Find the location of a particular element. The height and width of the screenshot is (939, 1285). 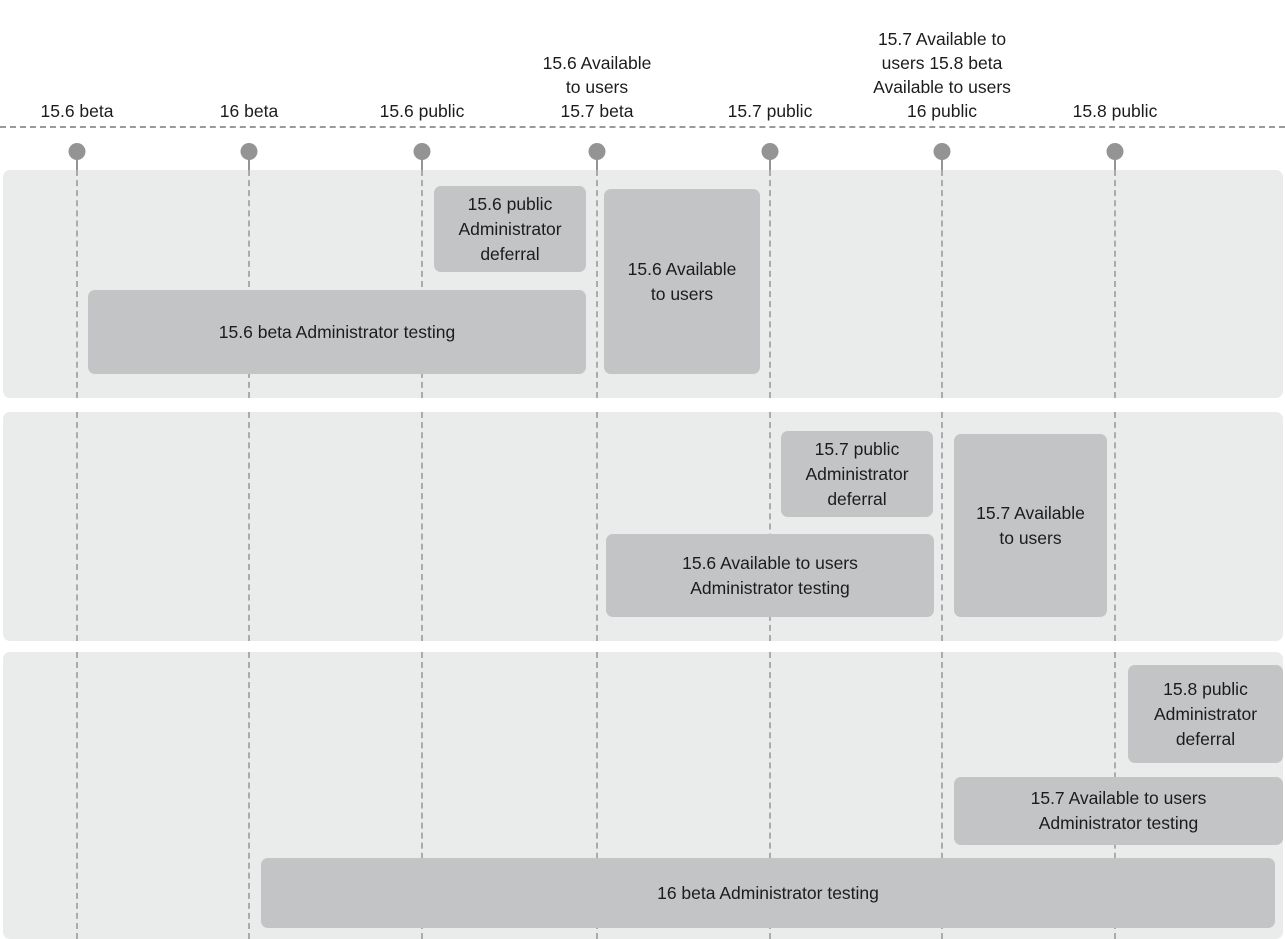

bar-16-beta-admin-testing: 16 beta Administrator testing is located at coordinates (768, 893).